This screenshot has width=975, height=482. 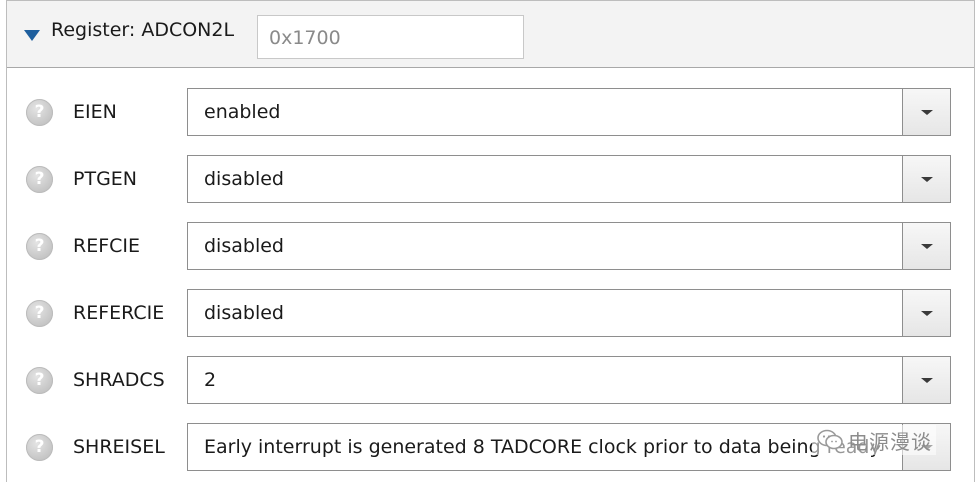 What do you see at coordinates (569, 380) in the screenshot?
I see `field-value-dropdown: 2` at bounding box center [569, 380].